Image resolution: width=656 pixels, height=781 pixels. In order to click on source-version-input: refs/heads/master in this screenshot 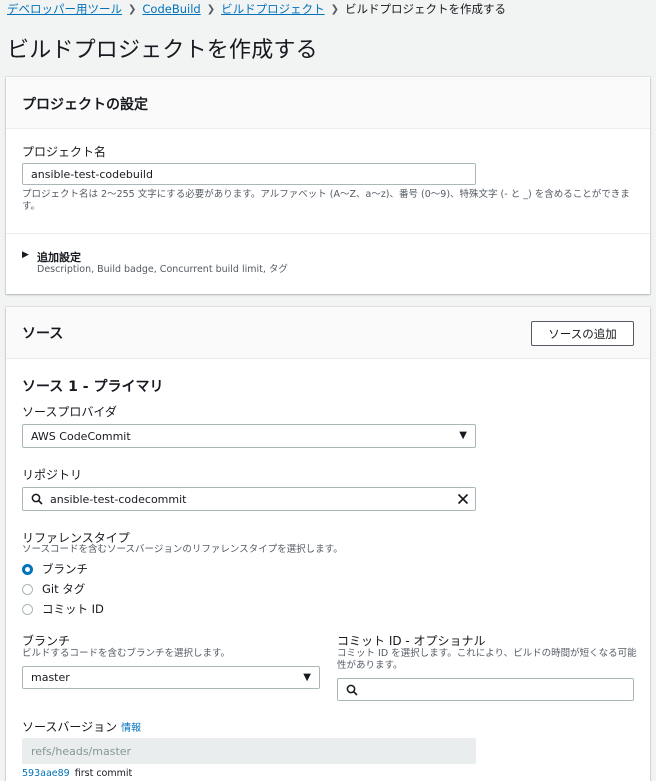, I will do `click(249, 751)`.